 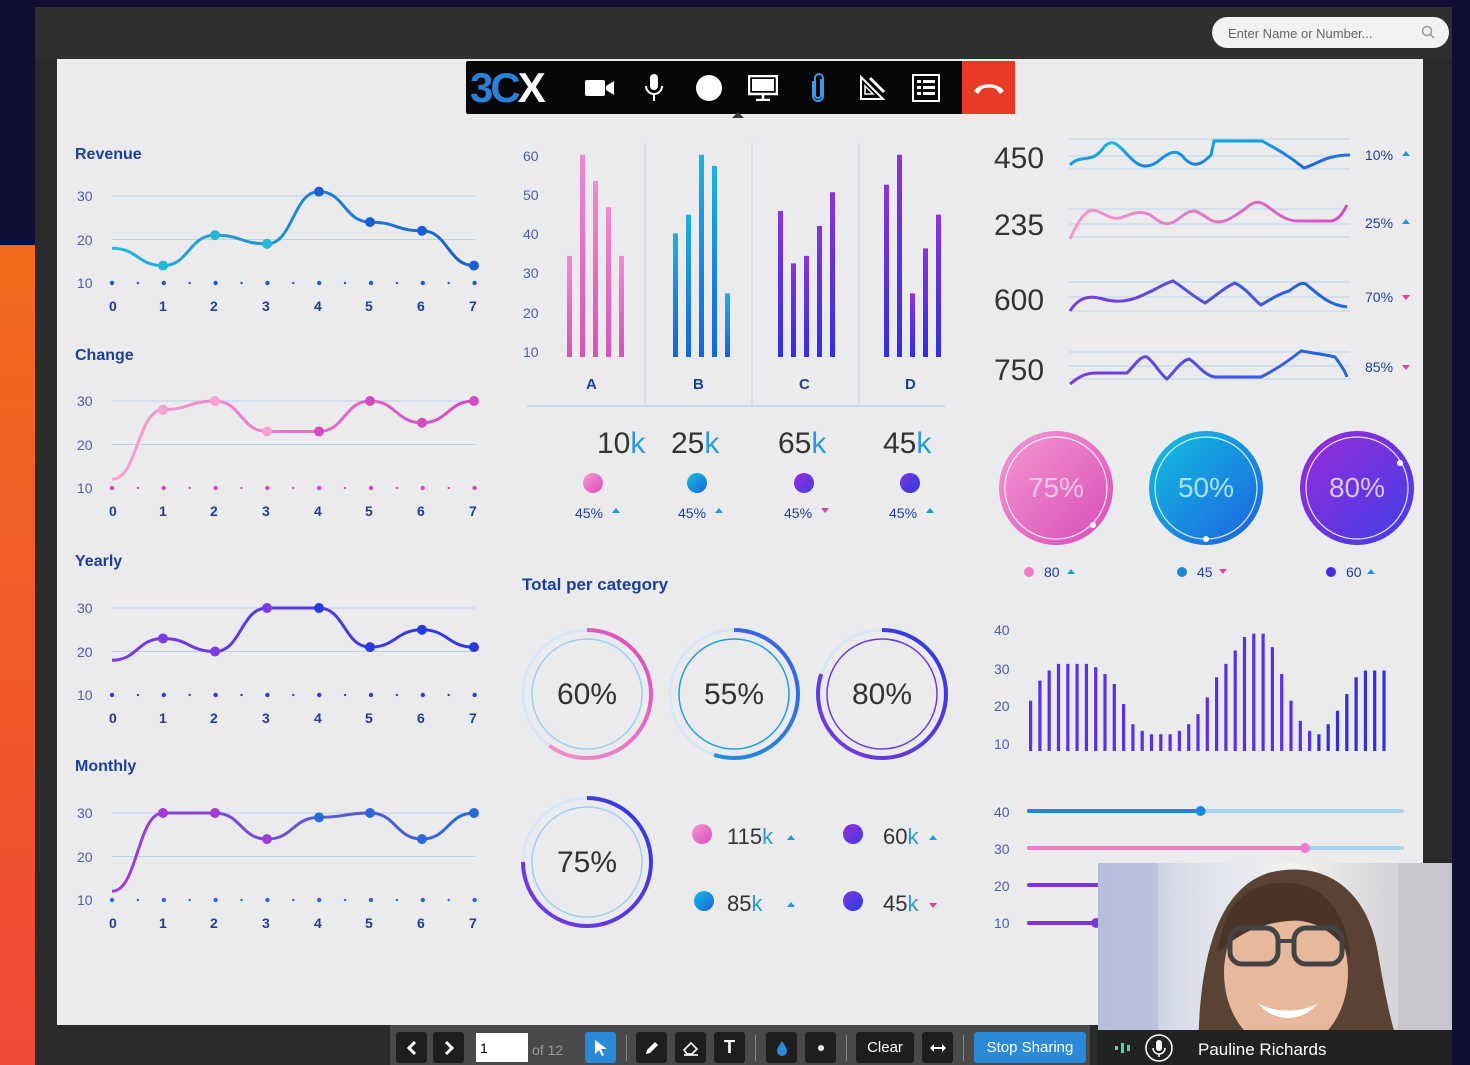 I want to click on text-tool-button: T, so click(x=729, y=1047).